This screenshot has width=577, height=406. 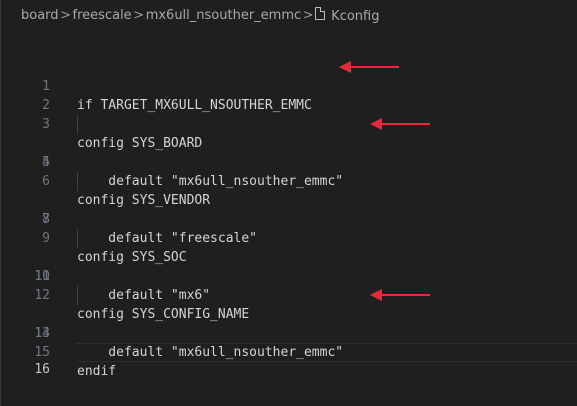 What do you see at coordinates (289, 95) in the screenshot?
I see `code-line: 2` at bounding box center [289, 95].